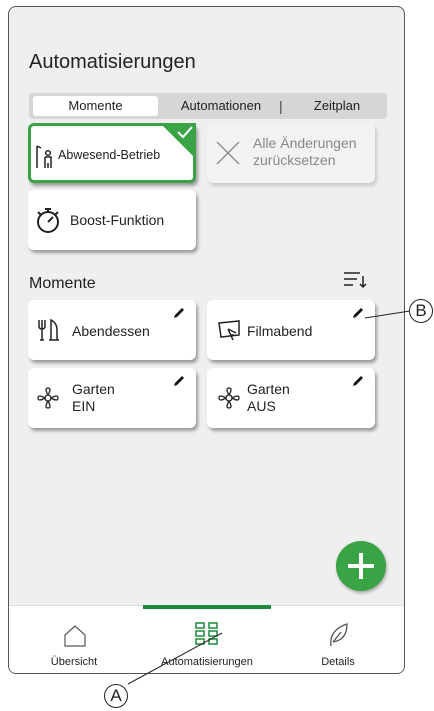  What do you see at coordinates (421, 311) in the screenshot?
I see `callout-b: B` at bounding box center [421, 311].